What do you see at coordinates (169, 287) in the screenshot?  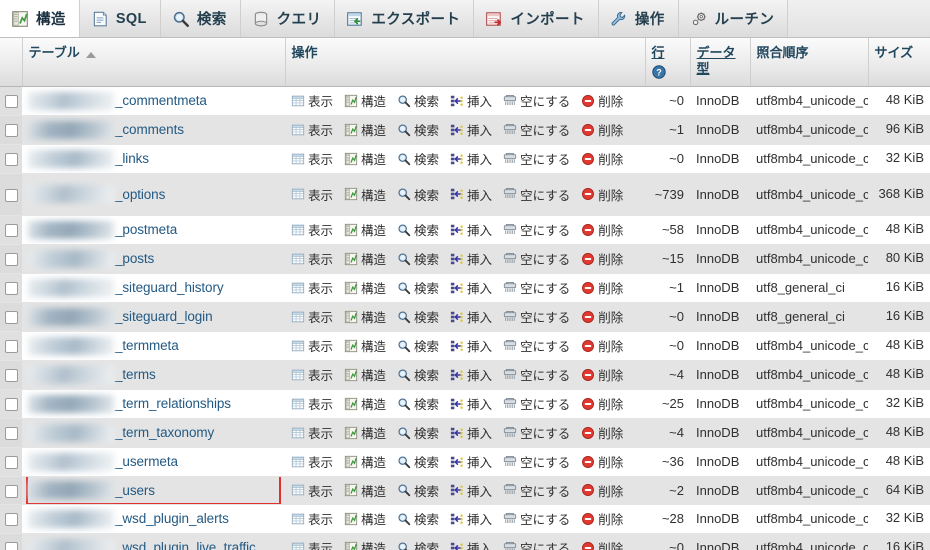 I see `table-name-link: _siteguard_history` at bounding box center [169, 287].